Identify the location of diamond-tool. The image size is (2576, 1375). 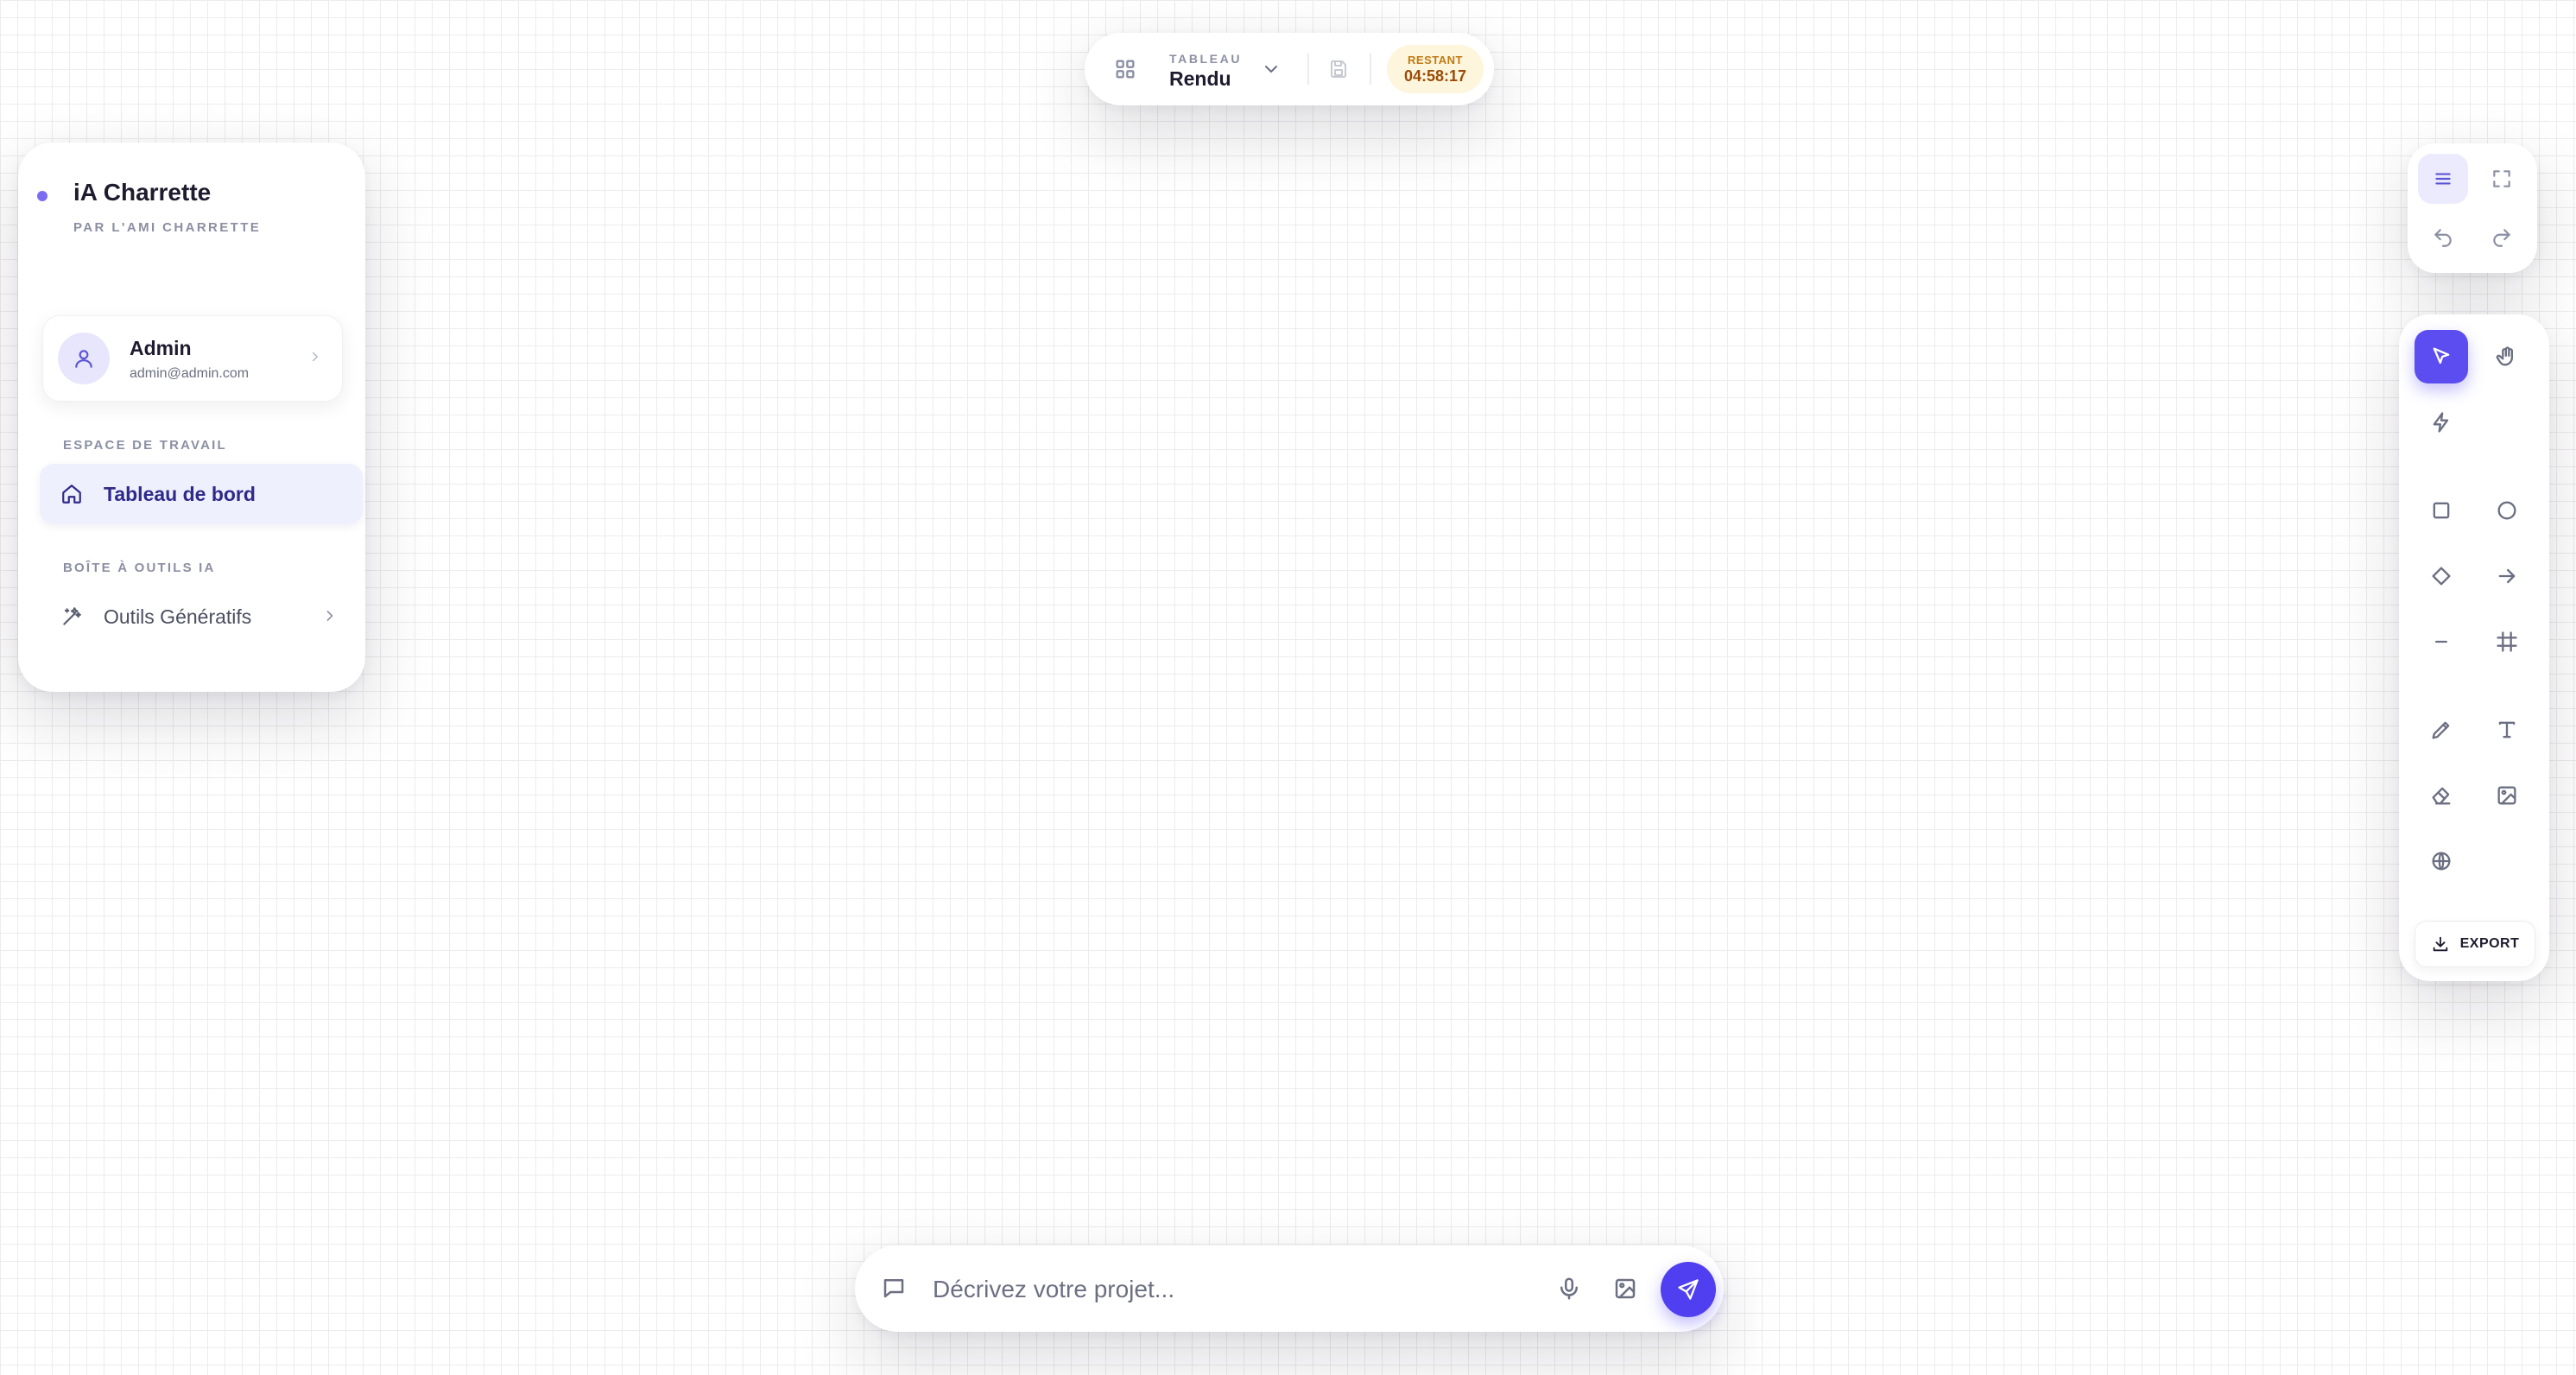
(2441, 576).